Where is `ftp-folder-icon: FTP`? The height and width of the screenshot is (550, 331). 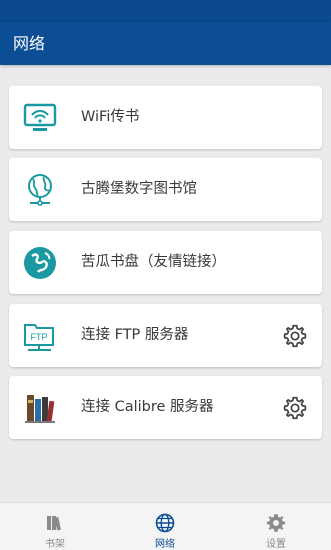 ftp-folder-icon: FTP is located at coordinates (39, 337).